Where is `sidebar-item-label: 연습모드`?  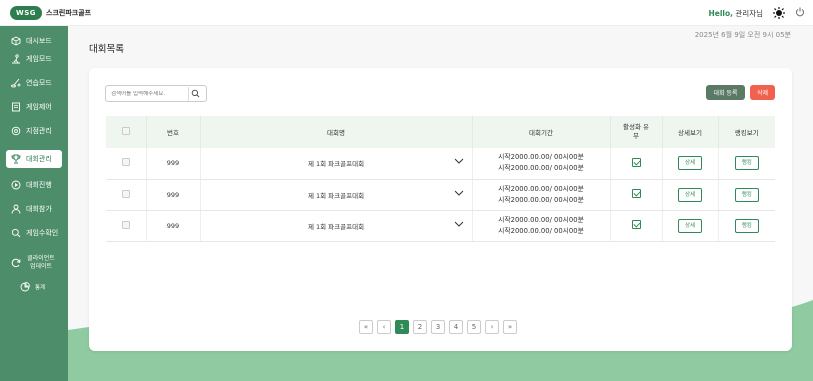 sidebar-item-label: 연습모드 is located at coordinates (39, 83).